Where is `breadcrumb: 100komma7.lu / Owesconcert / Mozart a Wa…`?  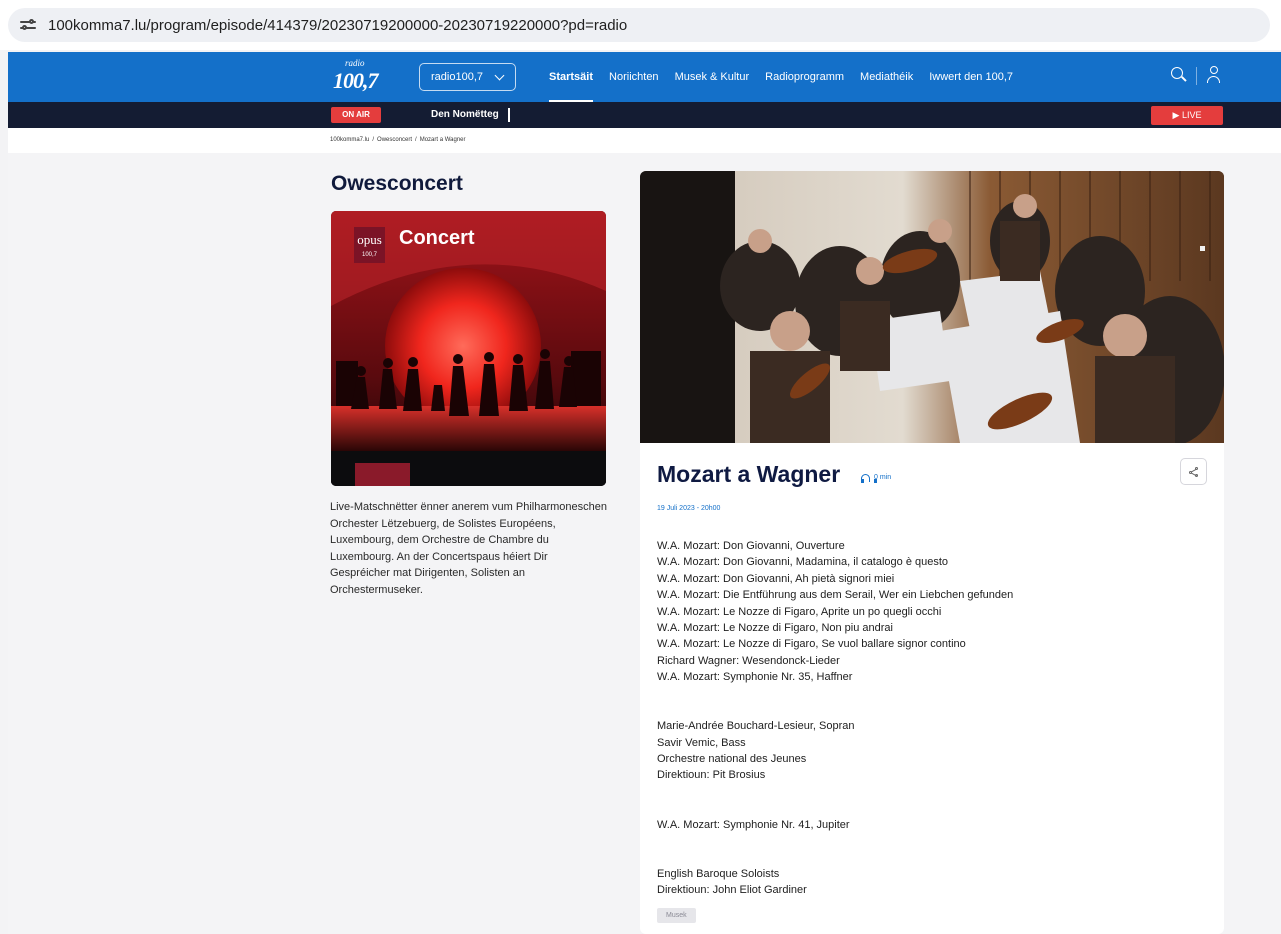 breadcrumb: 100komma7.lu / Owesconcert / Mozart a Wa… is located at coordinates (398, 140).